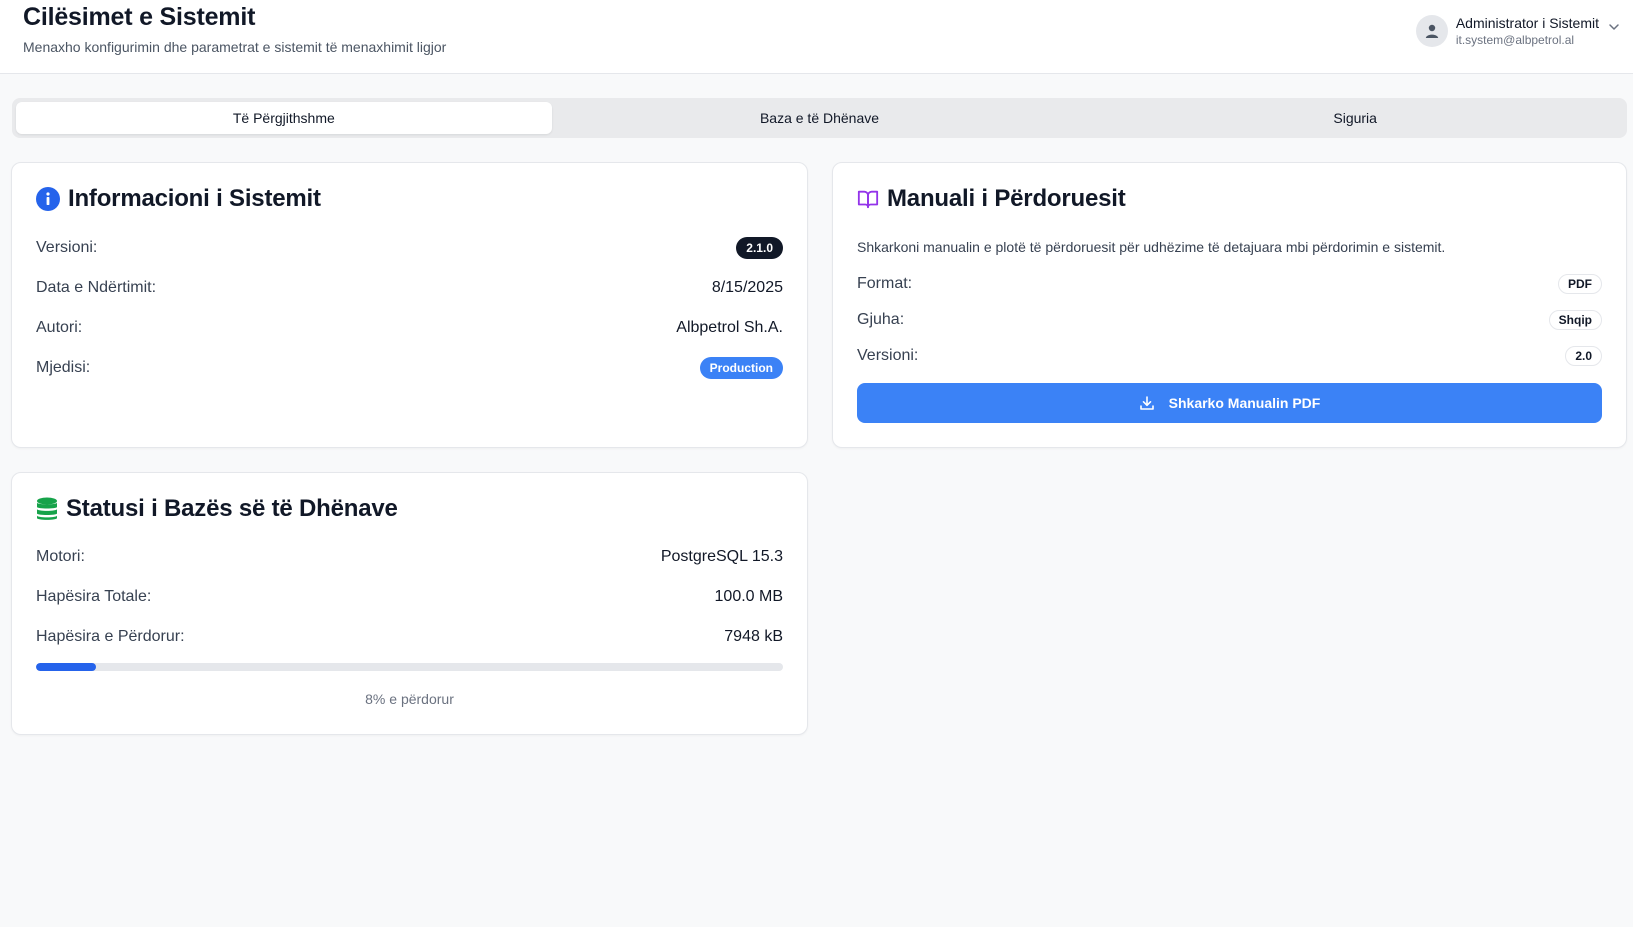 The image size is (1633, 927). Describe the element at coordinates (1515, 40) in the screenshot. I see `user-email: it.system@albpetrol.al` at that location.